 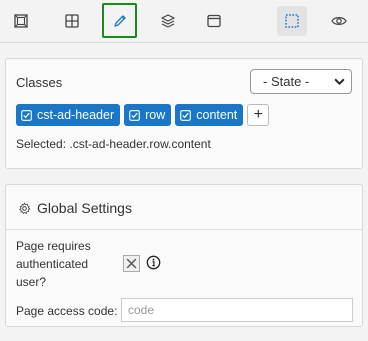 I want to click on state-select-value: - State -, so click(x=286, y=81).